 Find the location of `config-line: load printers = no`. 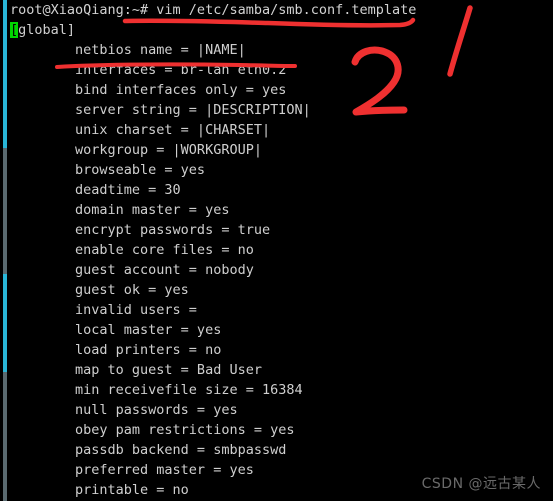

config-line: load printers = no is located at coordinates (116, 350).